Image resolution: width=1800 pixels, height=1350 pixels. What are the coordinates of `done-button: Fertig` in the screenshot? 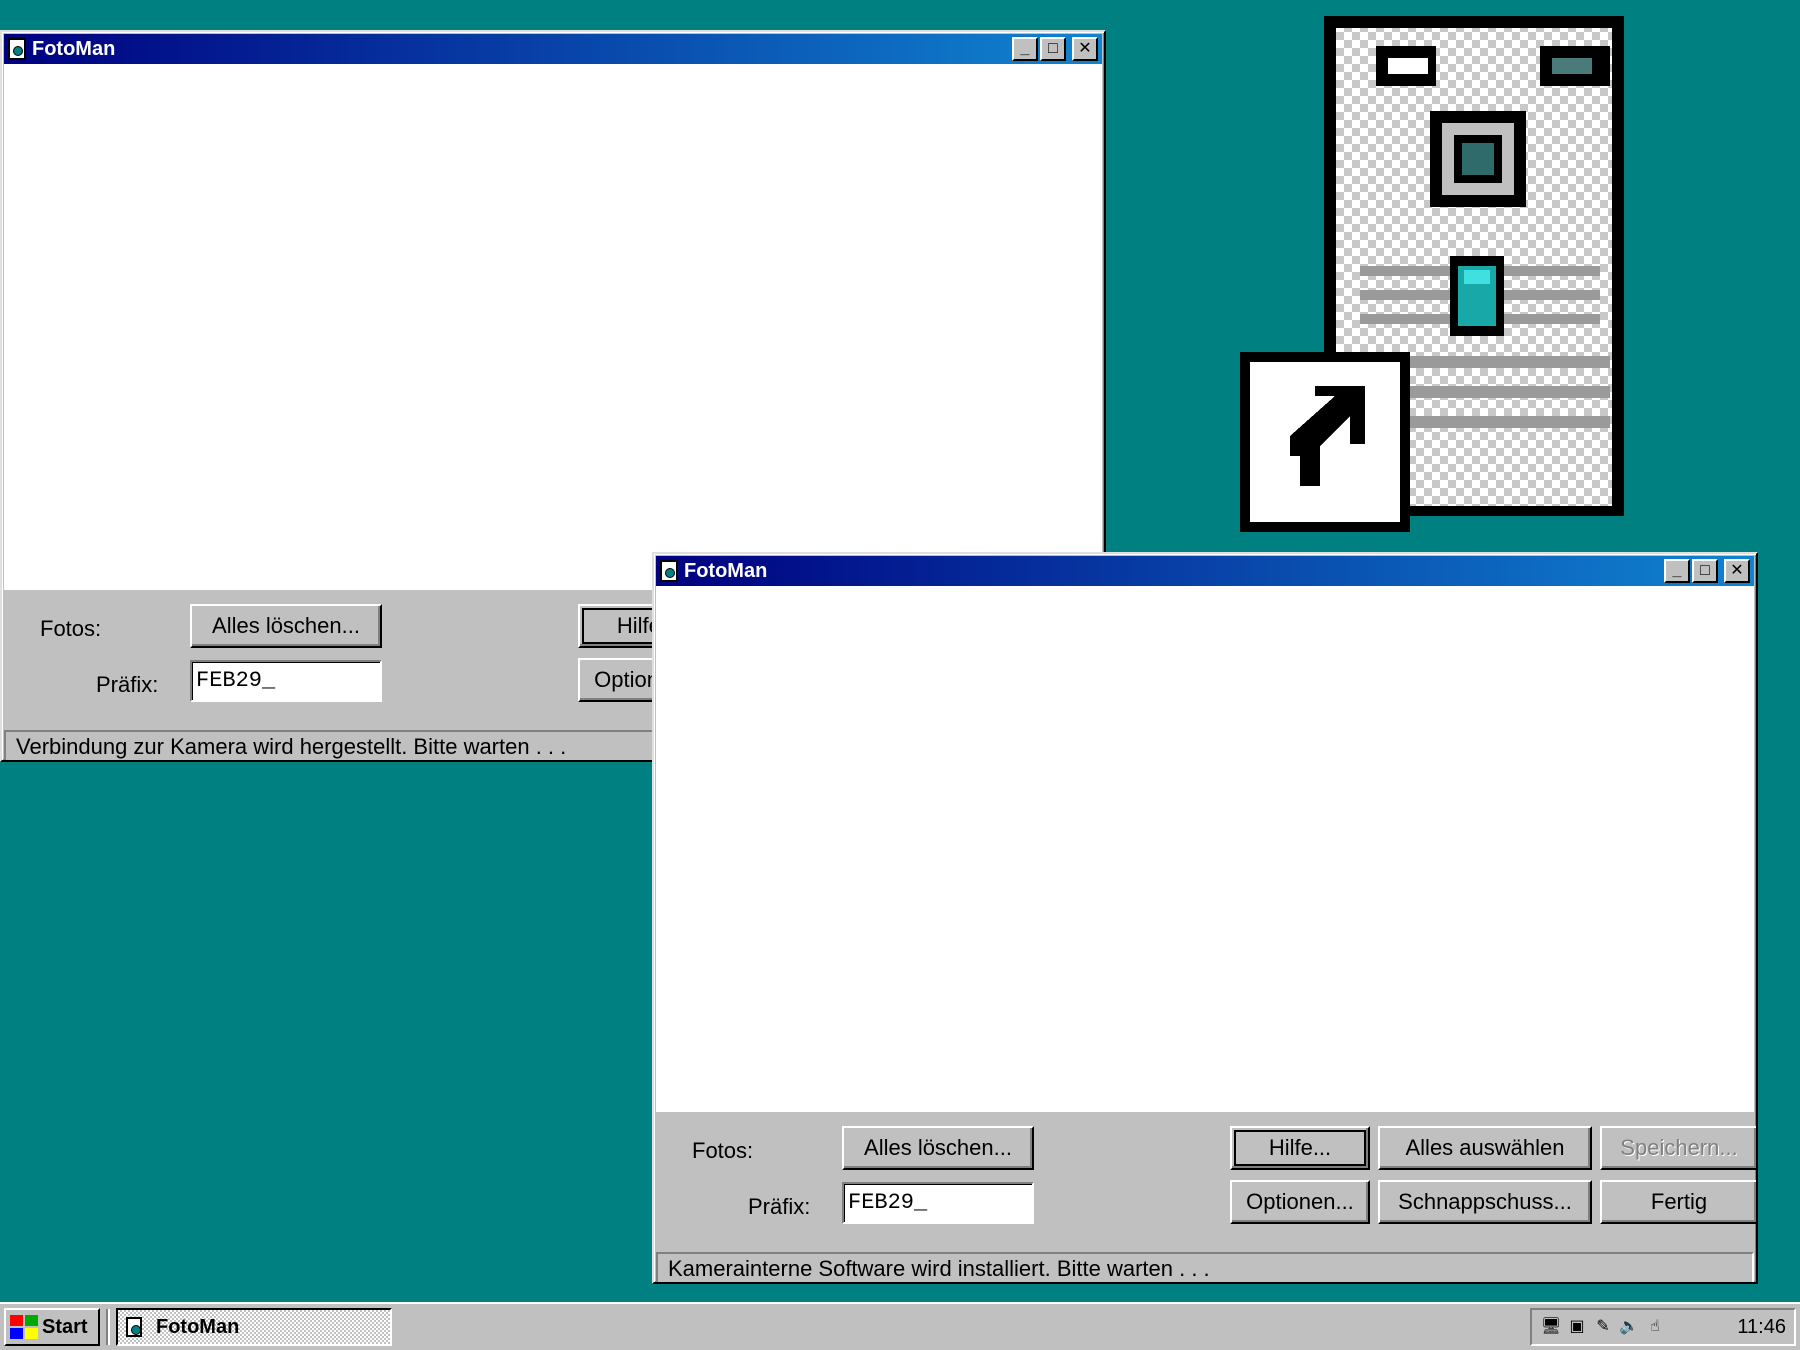 It's located at (1678, 1202).